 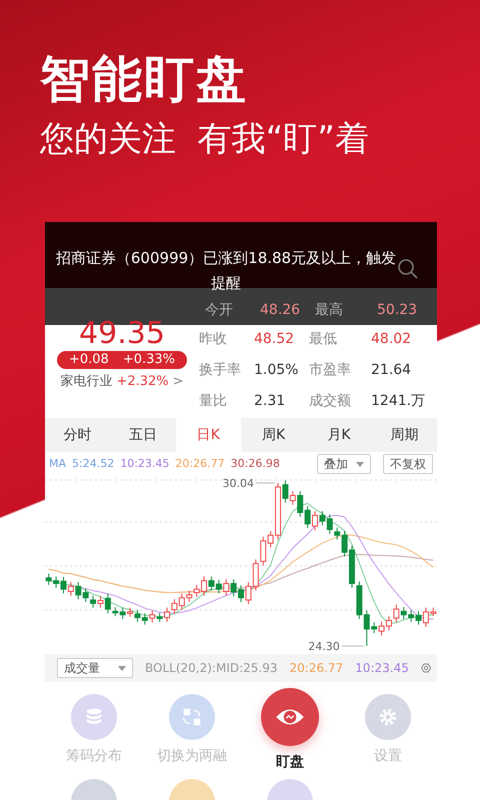 I want to click on stat-value: 48.52, so click(x=275, y=339).